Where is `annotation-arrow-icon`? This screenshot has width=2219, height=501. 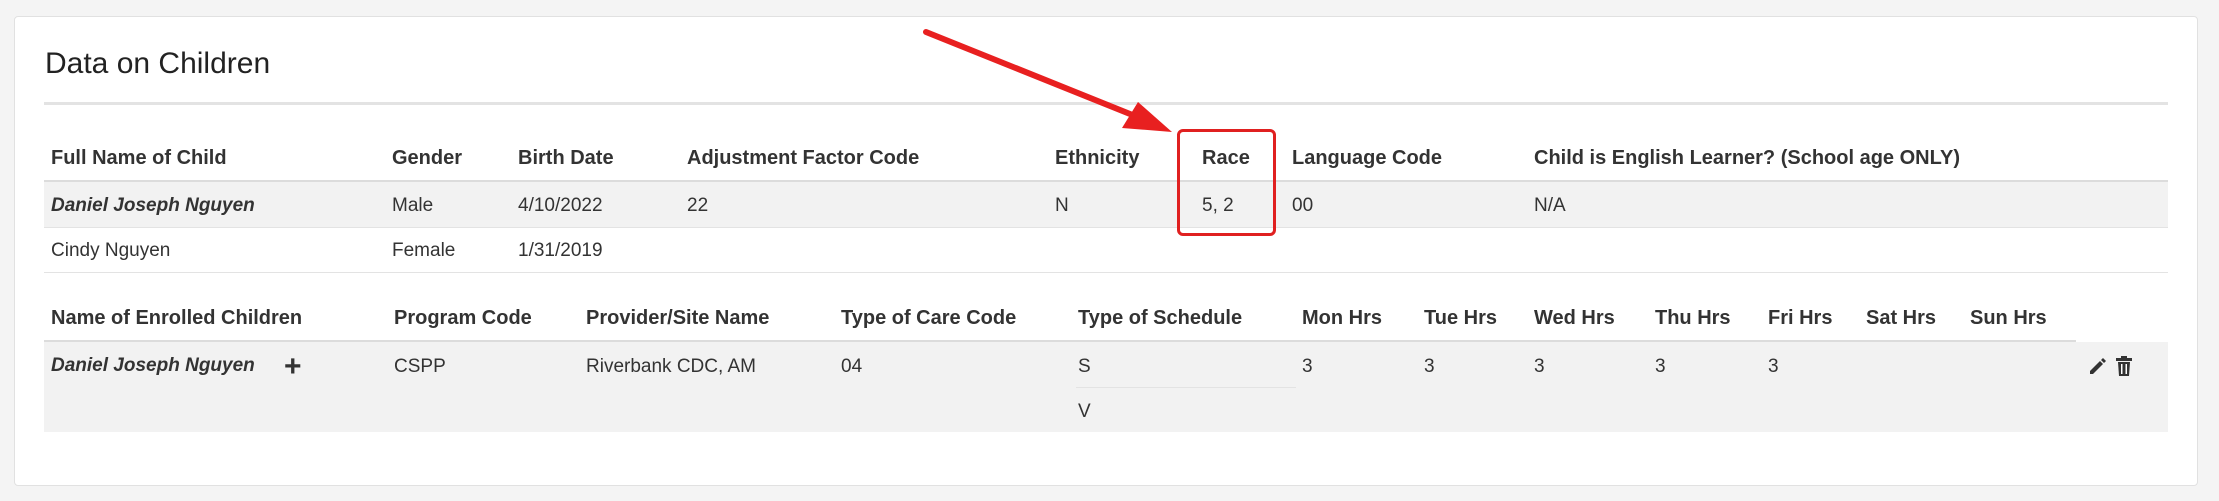
annotation-arrow-icon is located at coordinates (1047, 80).